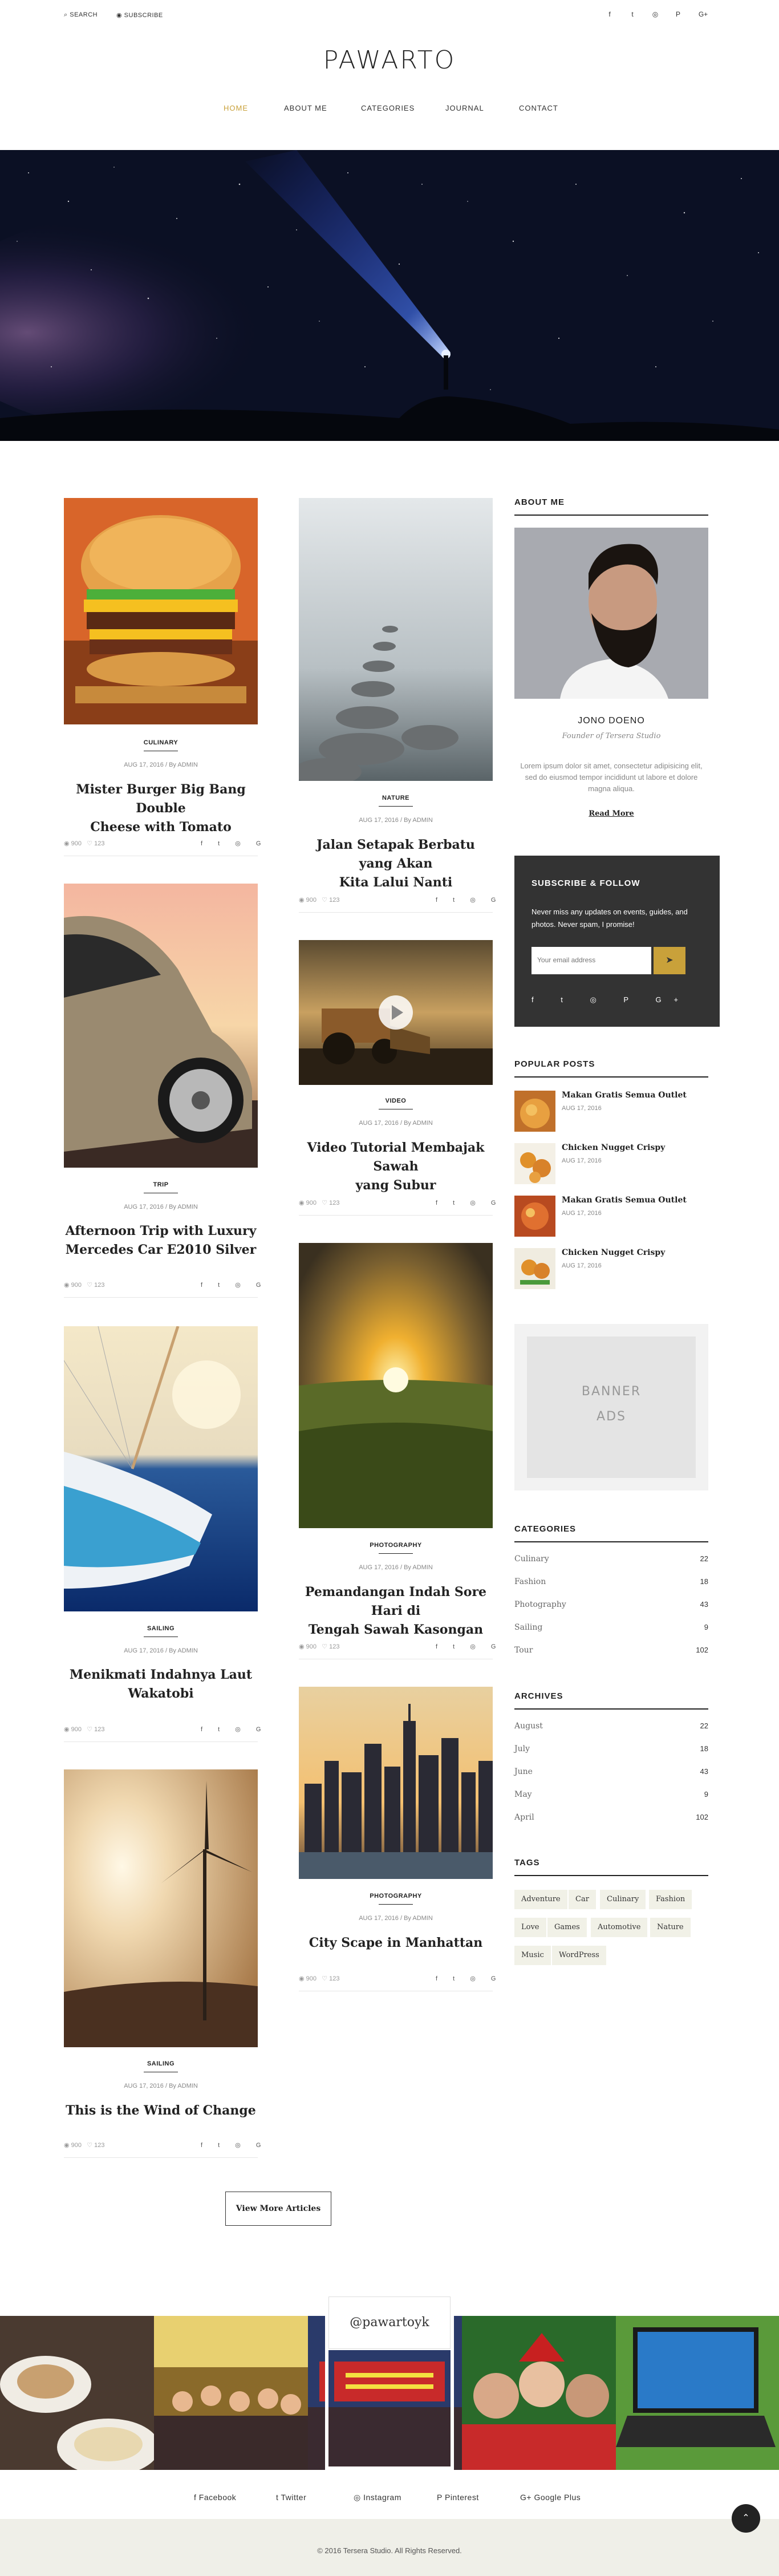 This screenshot has width=779, height=2576. I want to click on search-link: ⌕ SEARCH, so click(81, 15).